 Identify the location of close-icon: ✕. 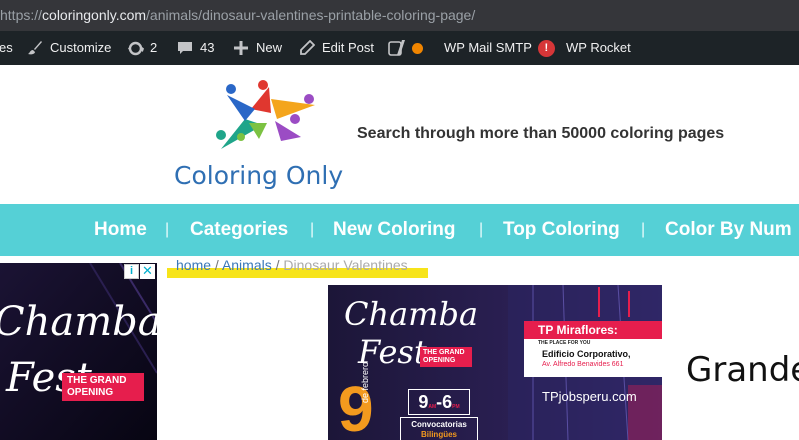
(147, 271).